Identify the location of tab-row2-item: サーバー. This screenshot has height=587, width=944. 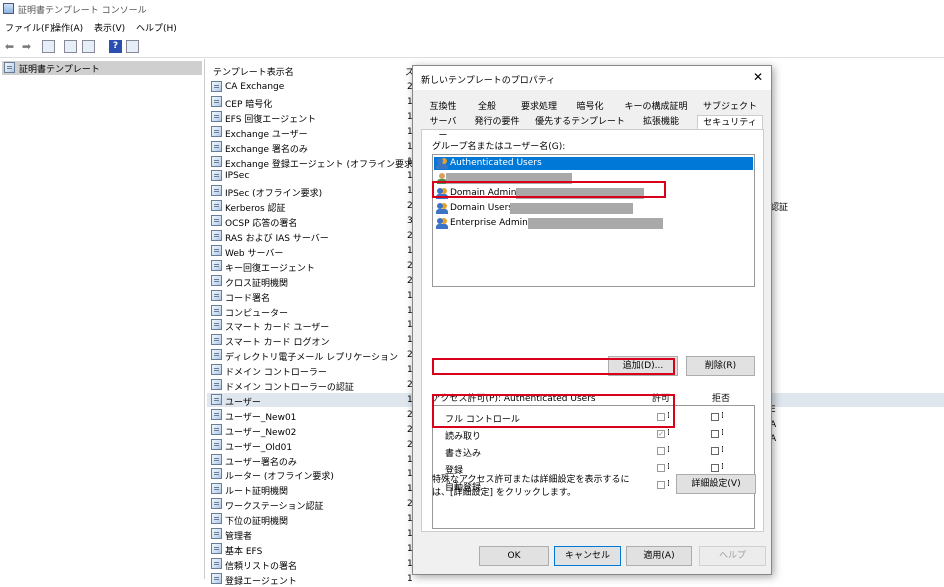
(443, 128).